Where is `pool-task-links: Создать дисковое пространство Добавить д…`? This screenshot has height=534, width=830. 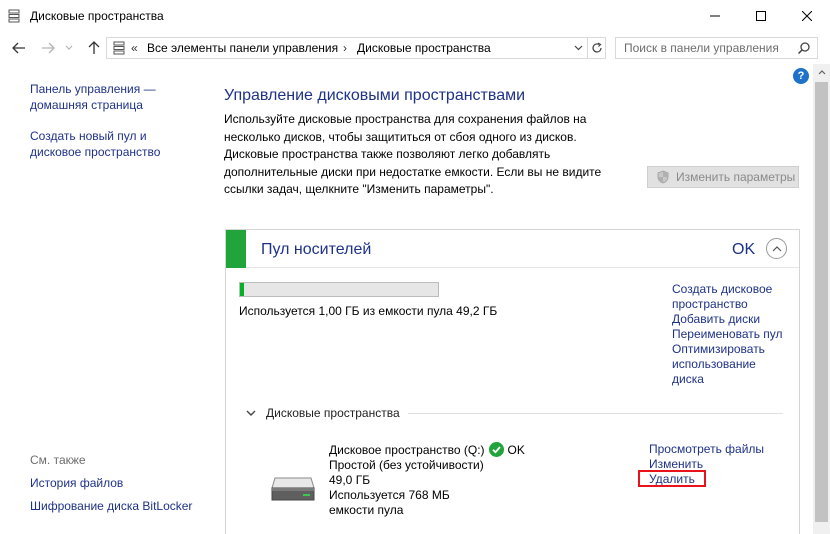 pool-task-links: Создать дисковое пространство Добавить д… is located at coordinates (734, 334).